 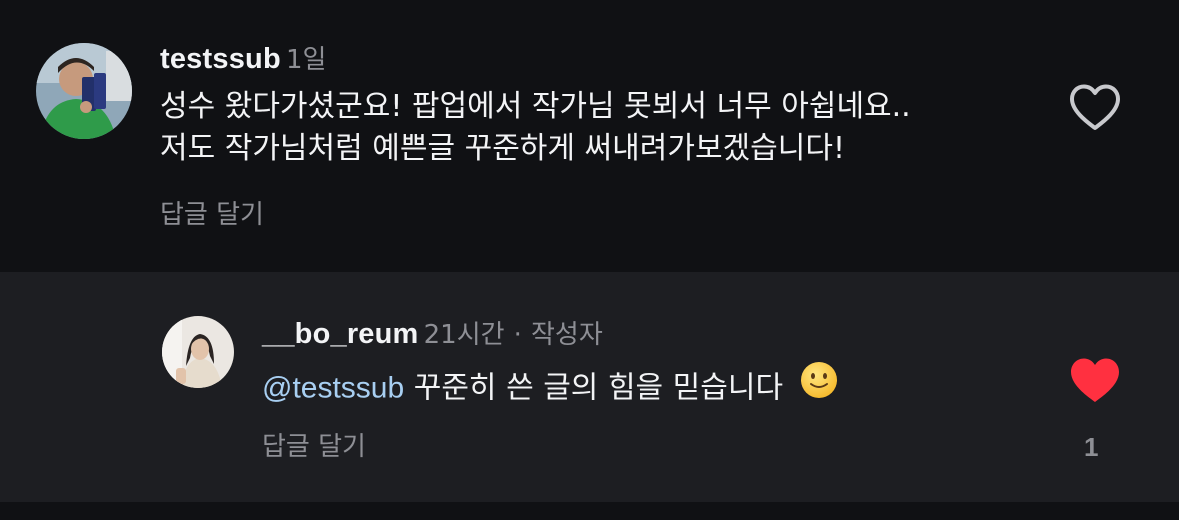 What do you see at coordinates (1091, 447) in the screenshot?
I see `like-count: 1` at bounding box center [1091, 447].